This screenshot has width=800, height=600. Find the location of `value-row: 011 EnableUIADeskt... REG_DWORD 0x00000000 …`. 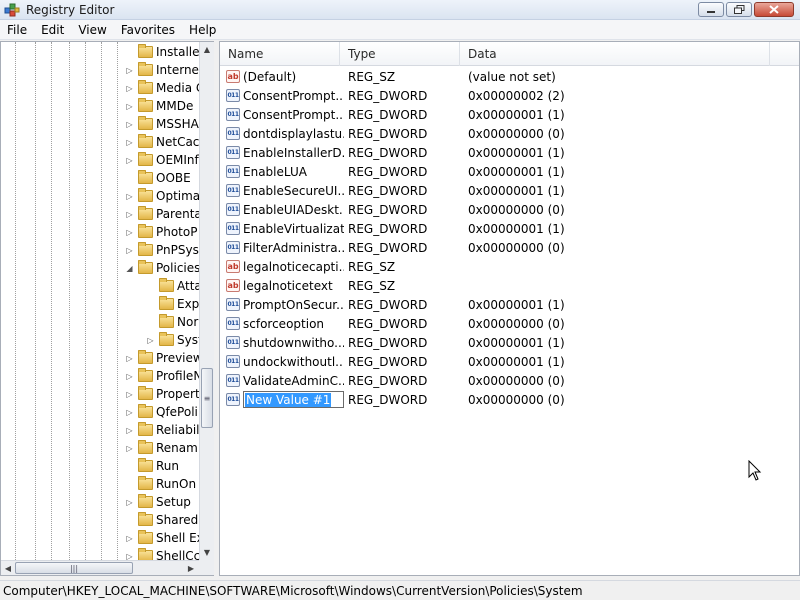

value-row: 011 EnableUIADeskt... REG_DWORD 0x00000000 … is located at coordinates (509, 209).